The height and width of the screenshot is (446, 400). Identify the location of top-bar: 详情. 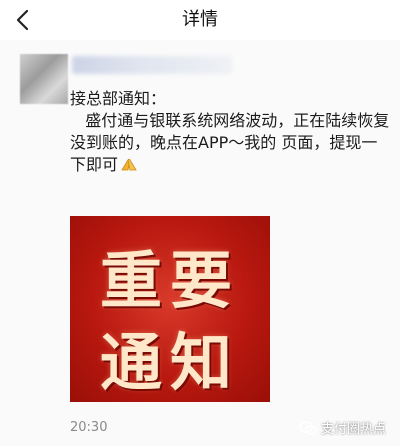
(200, 20).